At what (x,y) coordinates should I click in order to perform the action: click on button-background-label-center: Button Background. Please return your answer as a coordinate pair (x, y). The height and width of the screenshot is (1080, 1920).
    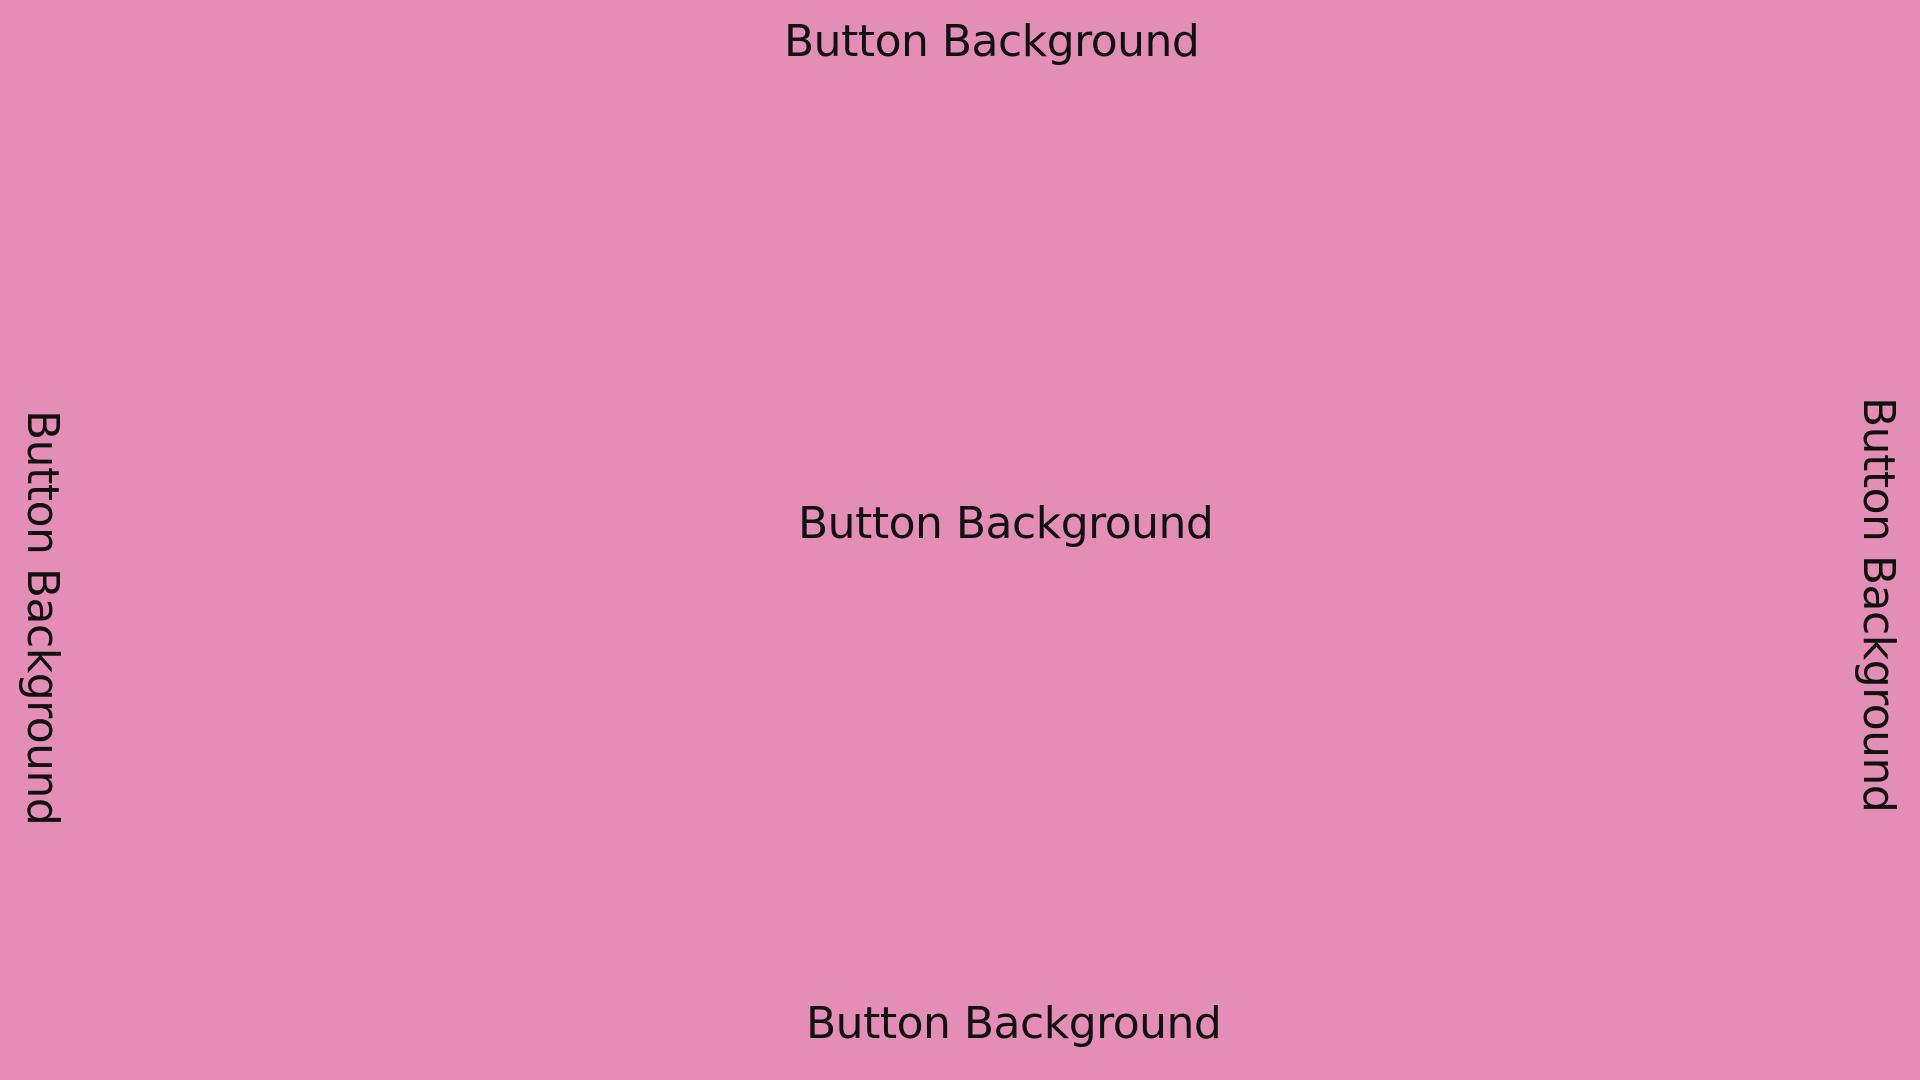
    Looking at the image, I should click on (1006, 523).